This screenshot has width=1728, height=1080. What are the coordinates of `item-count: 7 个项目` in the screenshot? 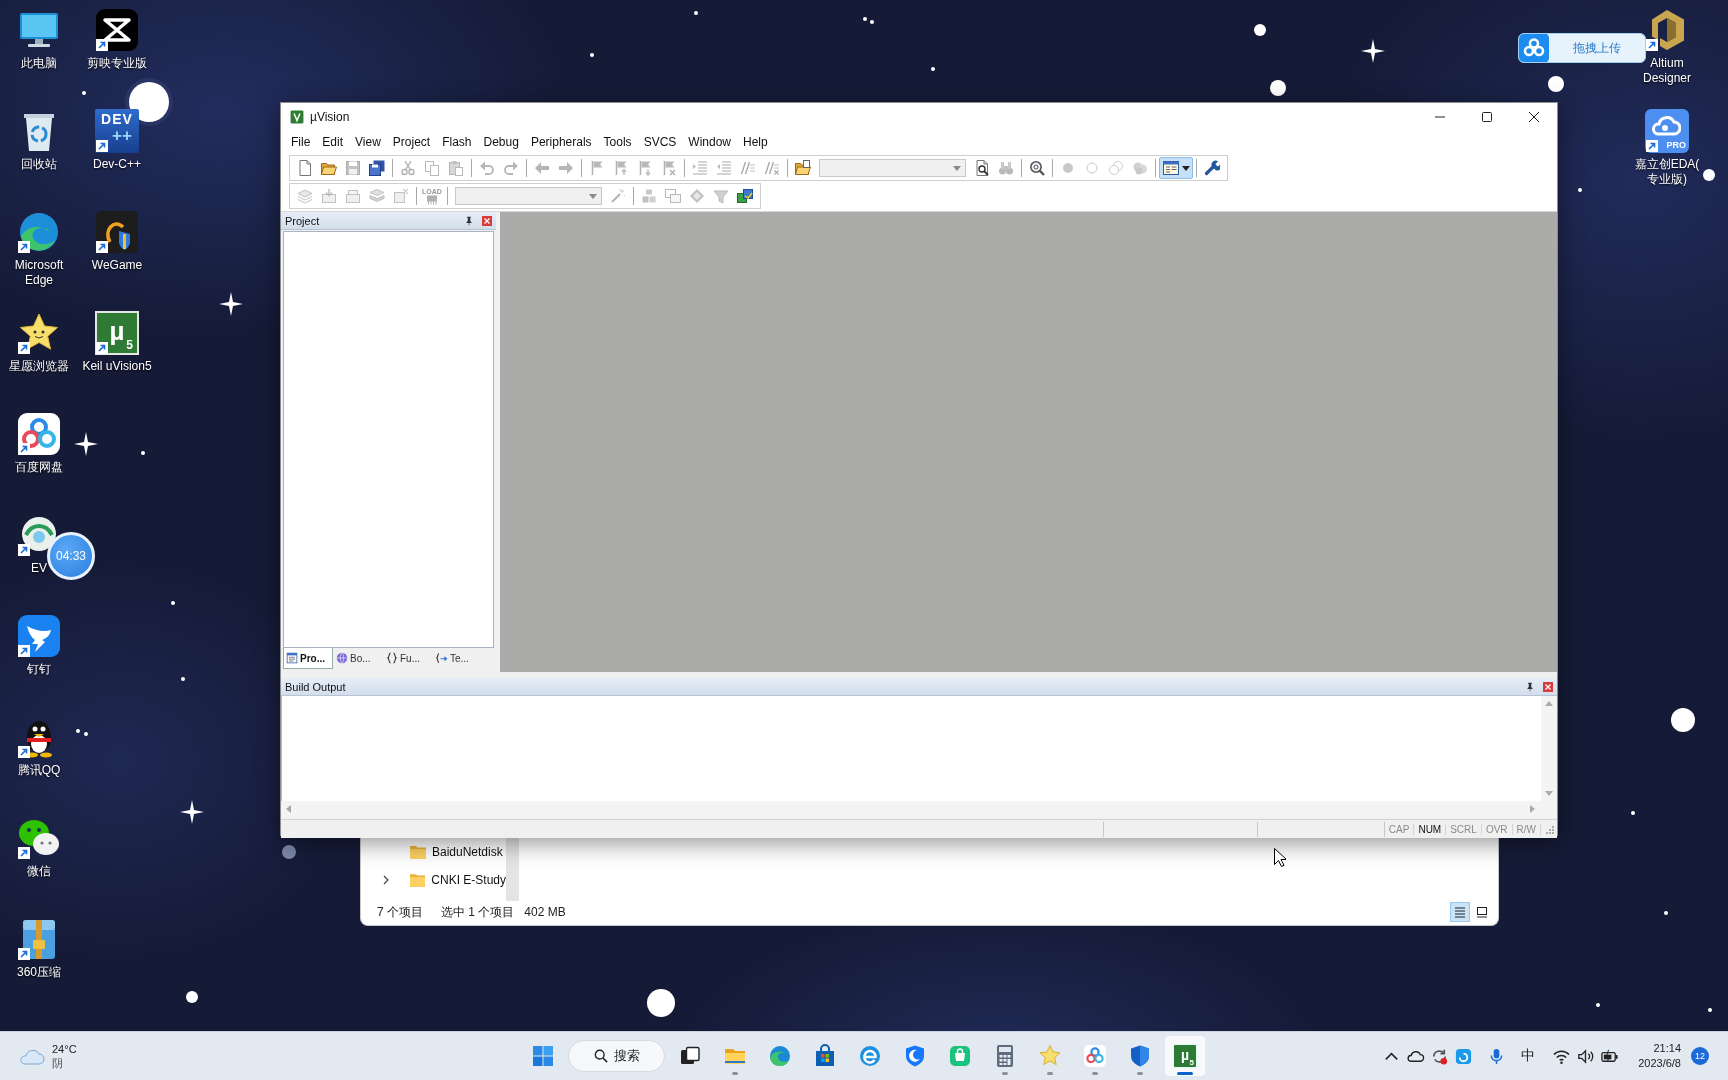 It's located at (400, 912).